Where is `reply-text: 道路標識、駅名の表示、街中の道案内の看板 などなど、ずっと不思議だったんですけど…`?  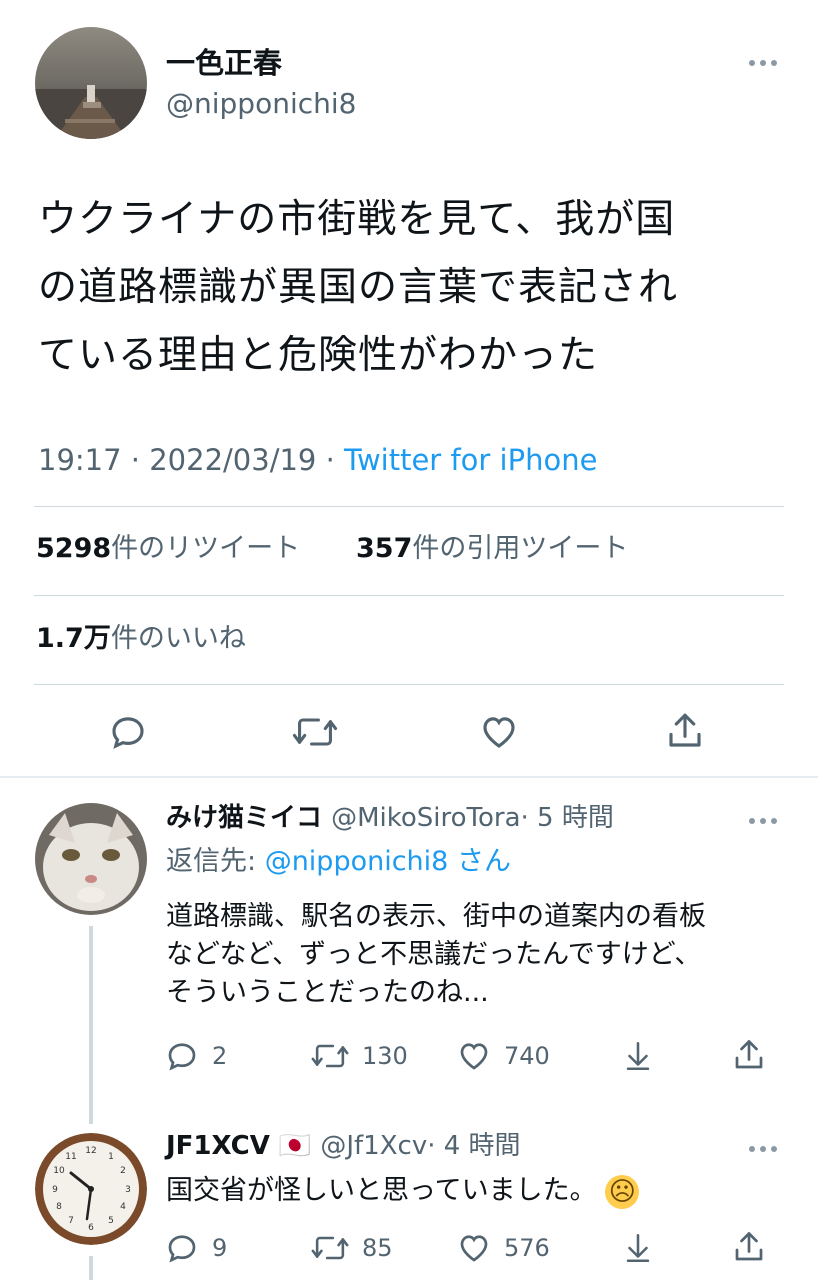
reply-text: 道路標識、駅名の表示、街中の道案内の看板 などなど、ずっと不思議だったんですけど… is located at coordinates (481, 955).